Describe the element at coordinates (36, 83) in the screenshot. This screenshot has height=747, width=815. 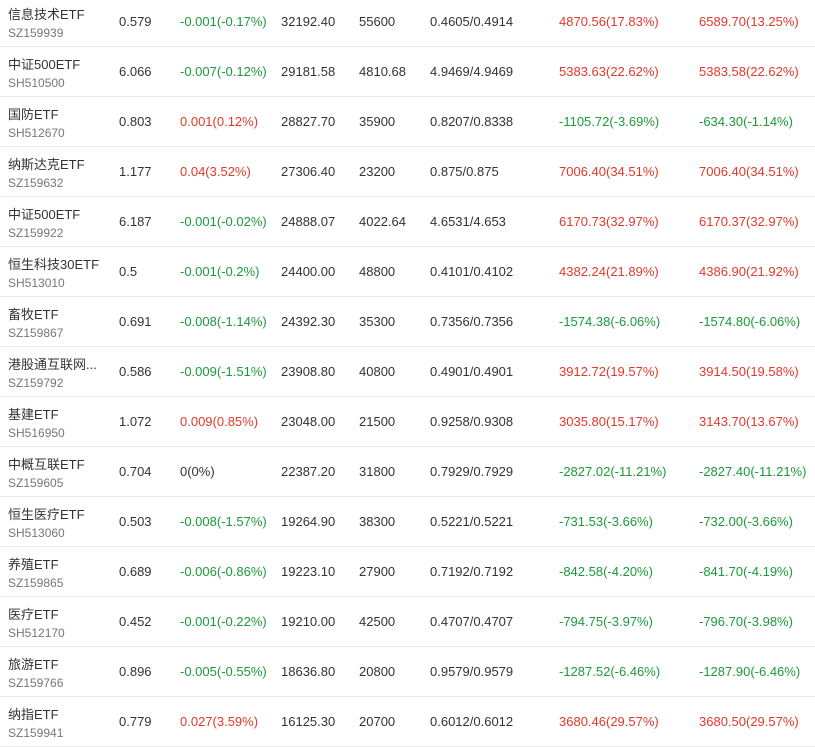
I see `fund-code: SH510500` at that location.